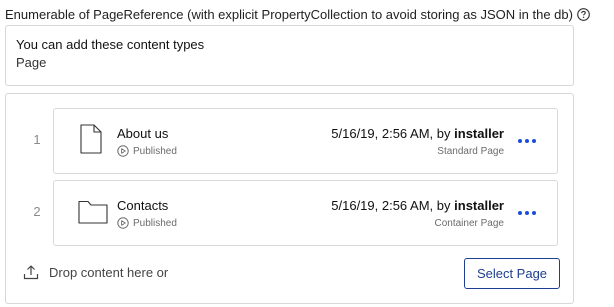  I want to click on allowed-types-list: Page, so click(31, 62).